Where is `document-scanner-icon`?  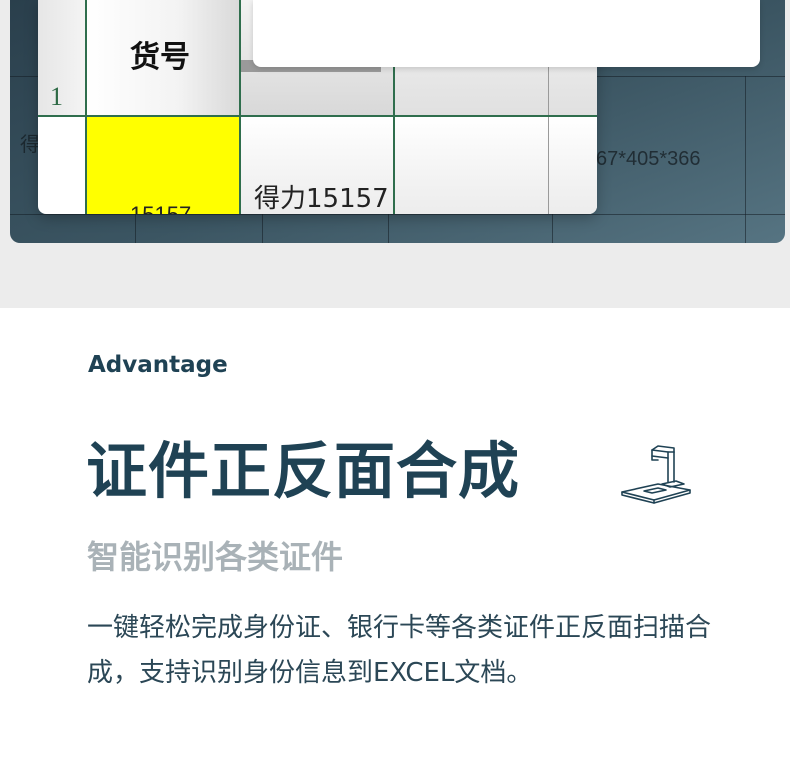
document-scanner-icon is located at coordinates (656, 474).